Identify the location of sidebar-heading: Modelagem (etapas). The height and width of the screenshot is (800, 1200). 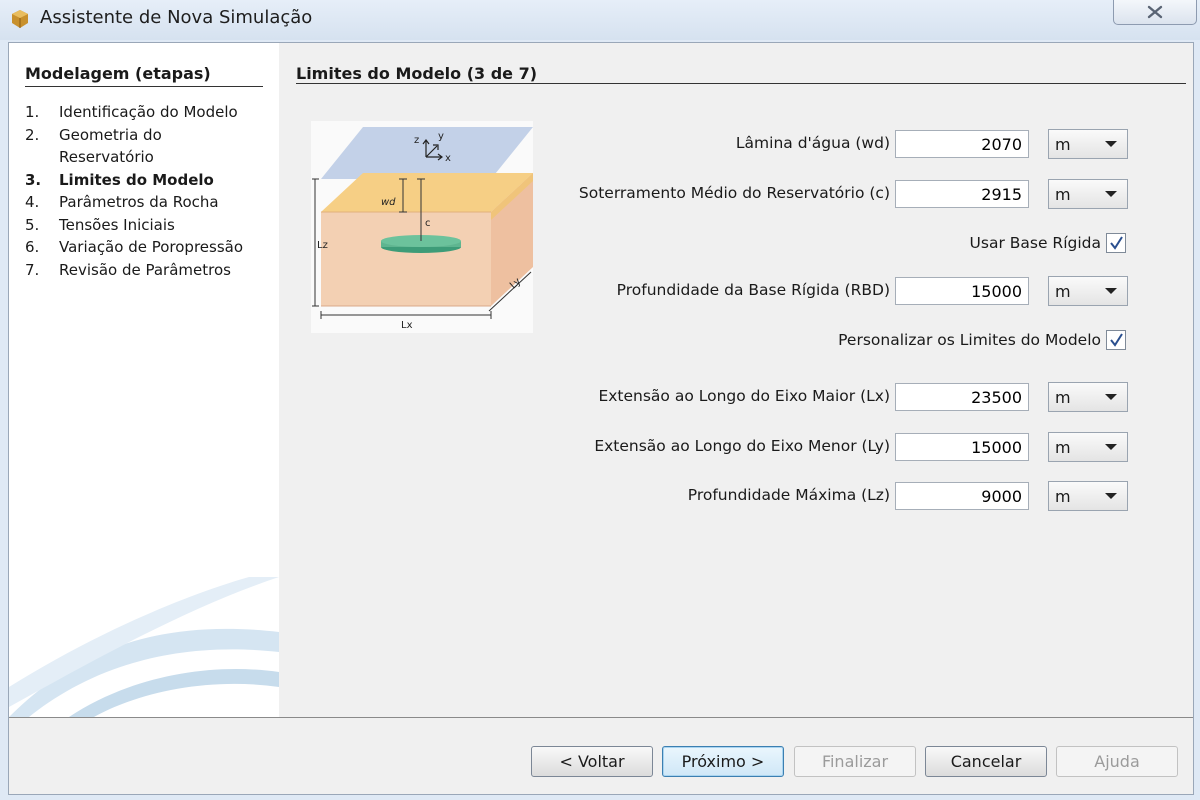
(118, 73).